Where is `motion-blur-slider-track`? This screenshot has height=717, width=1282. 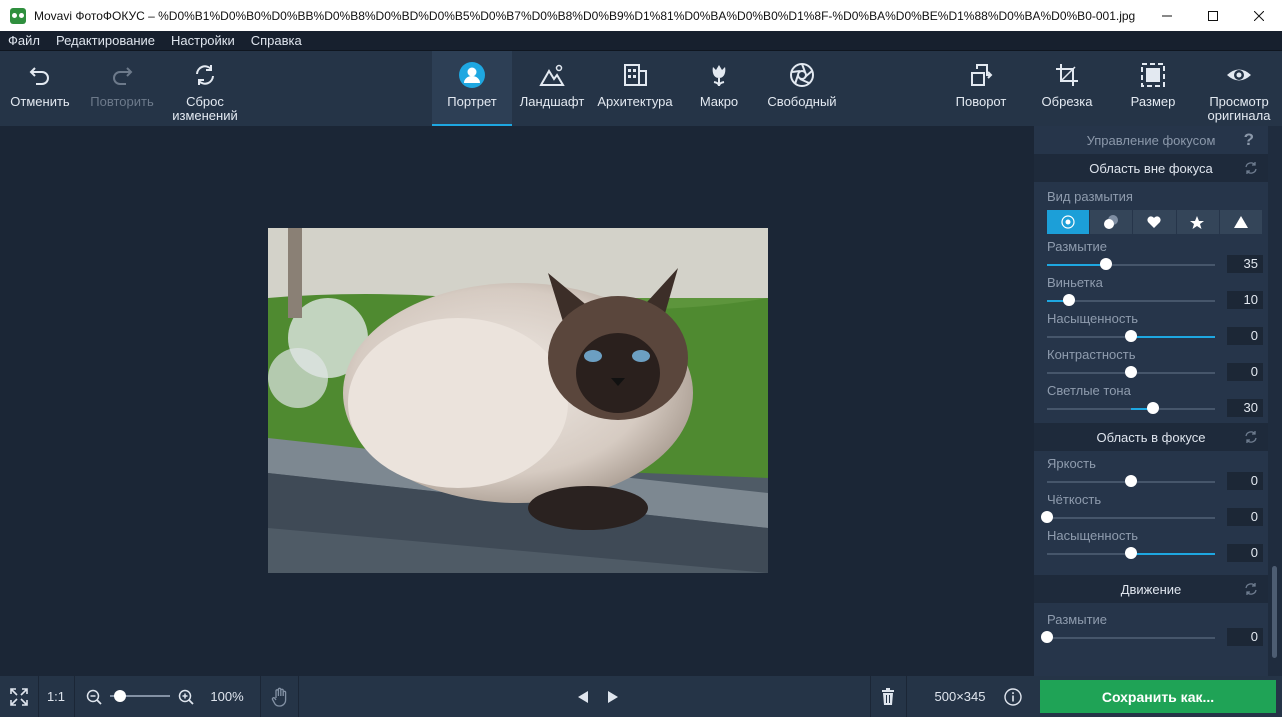
motion-blur-slider-track is located at coordinates (1131, 638).